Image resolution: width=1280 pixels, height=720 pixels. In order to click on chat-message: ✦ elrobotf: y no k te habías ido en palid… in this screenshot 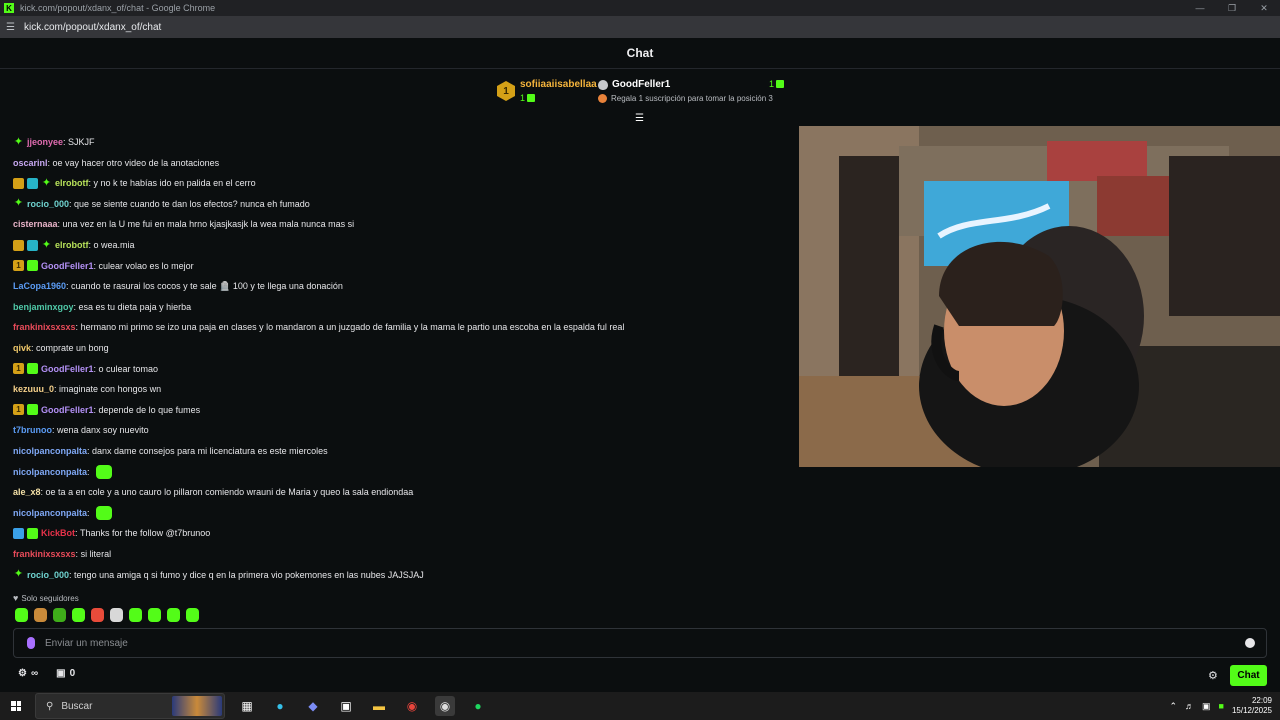, I will do `click(134, 183)`.